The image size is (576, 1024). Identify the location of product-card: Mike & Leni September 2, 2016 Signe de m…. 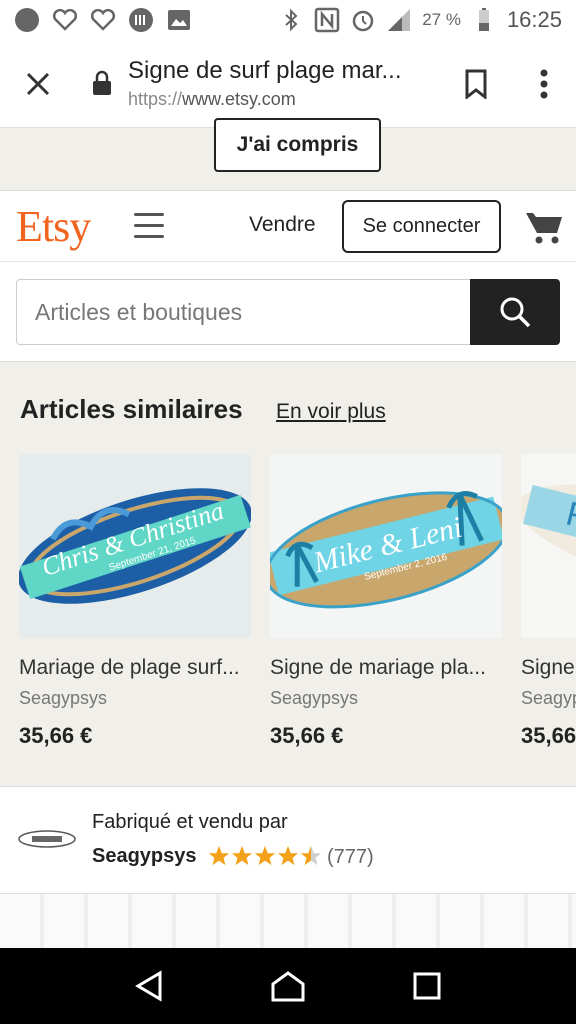
(386, 601).